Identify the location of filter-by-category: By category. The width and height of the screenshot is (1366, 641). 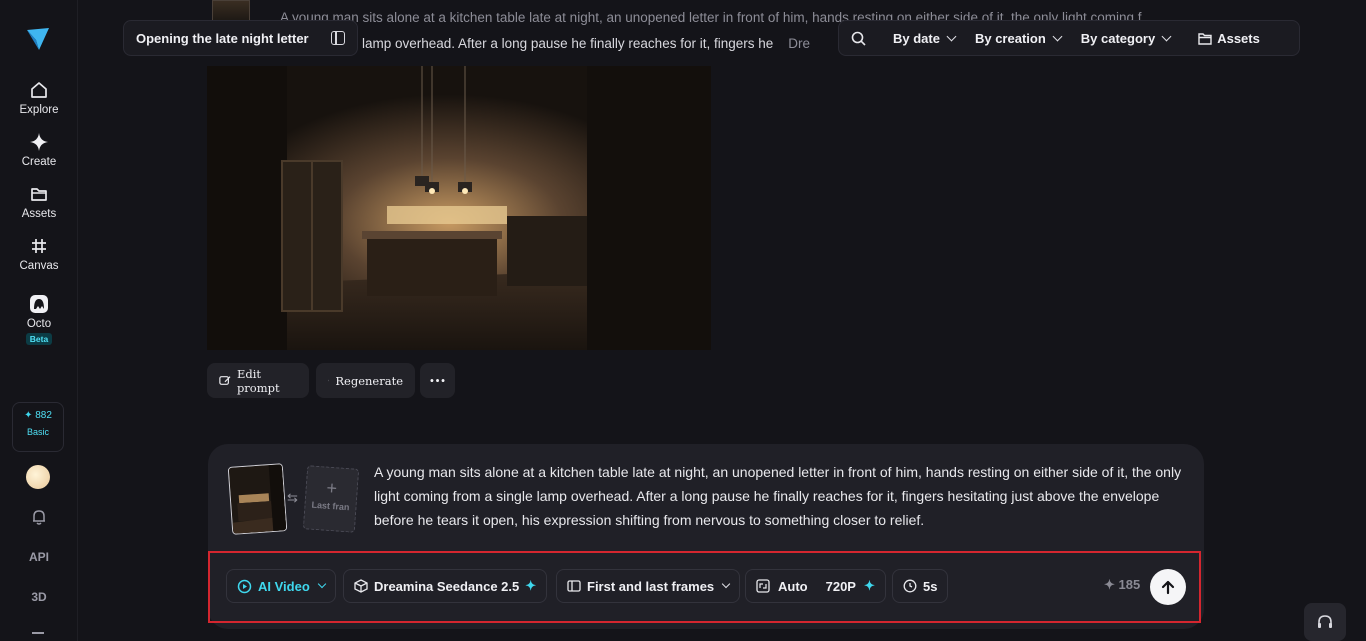
(1125, 38).